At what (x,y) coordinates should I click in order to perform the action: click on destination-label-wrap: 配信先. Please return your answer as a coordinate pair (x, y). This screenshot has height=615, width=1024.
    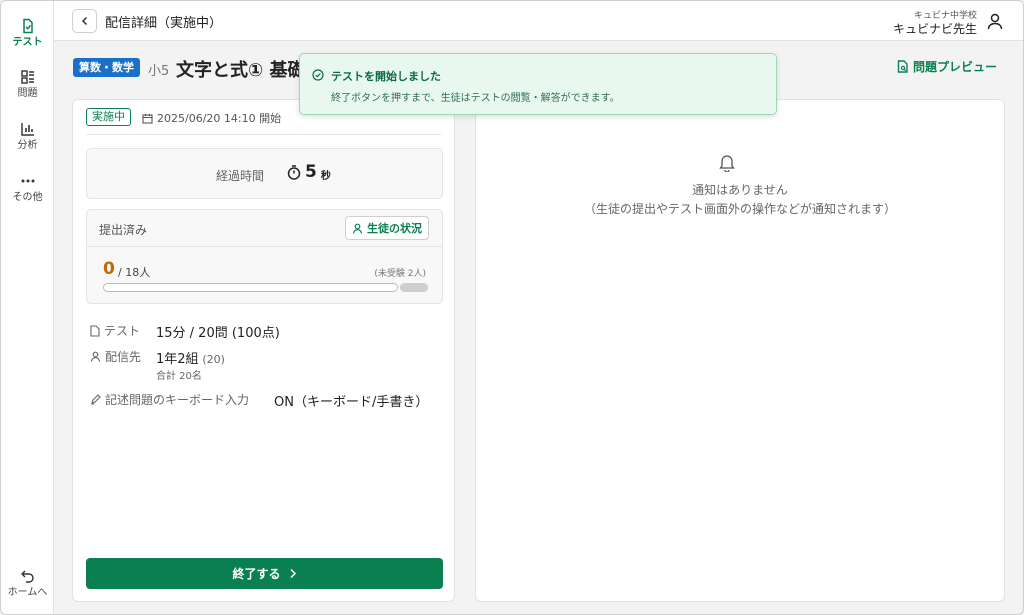
    Looking at the image, I should click on (123, 356).